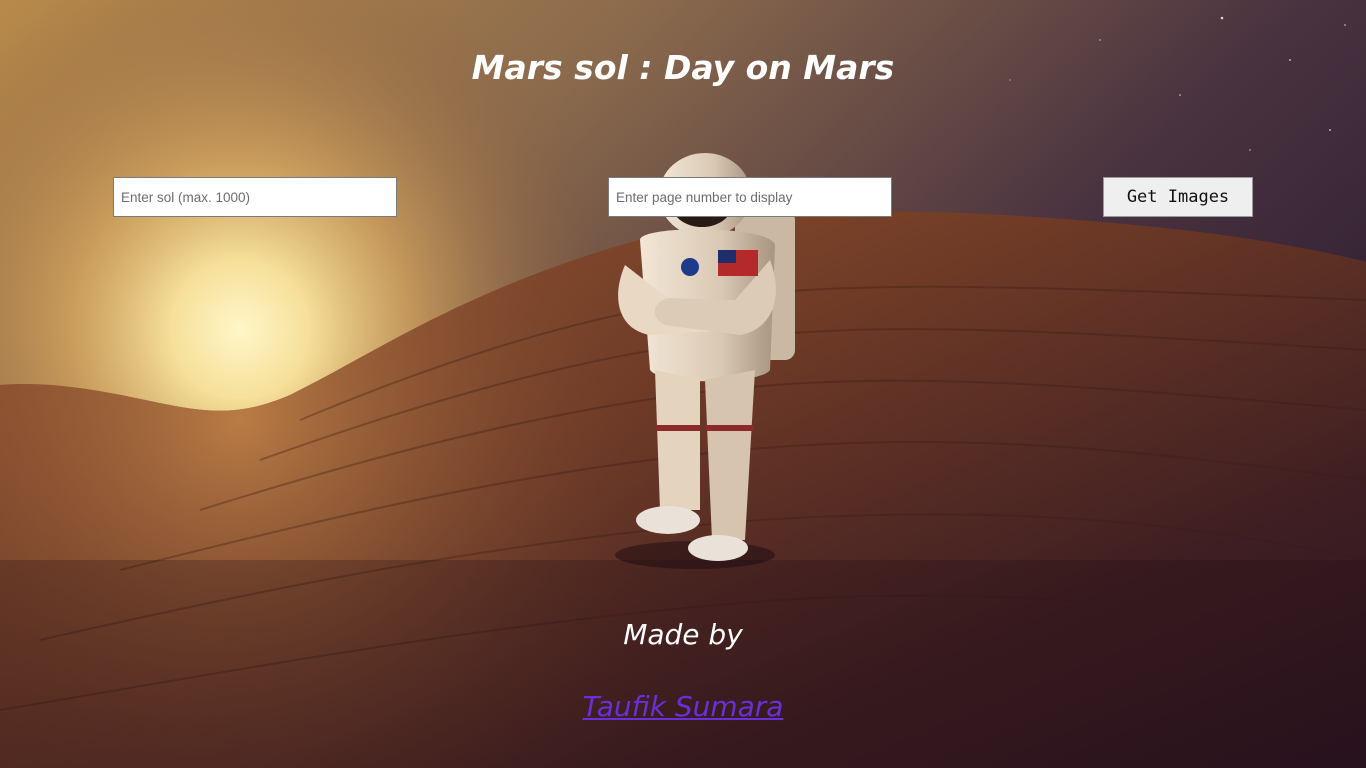 This screenshot has height=768, width=1366. What do you see at coordinates (683, 634) in the screenshot?
I see `made-by-label: Made by` at bounding box center [683, 634].